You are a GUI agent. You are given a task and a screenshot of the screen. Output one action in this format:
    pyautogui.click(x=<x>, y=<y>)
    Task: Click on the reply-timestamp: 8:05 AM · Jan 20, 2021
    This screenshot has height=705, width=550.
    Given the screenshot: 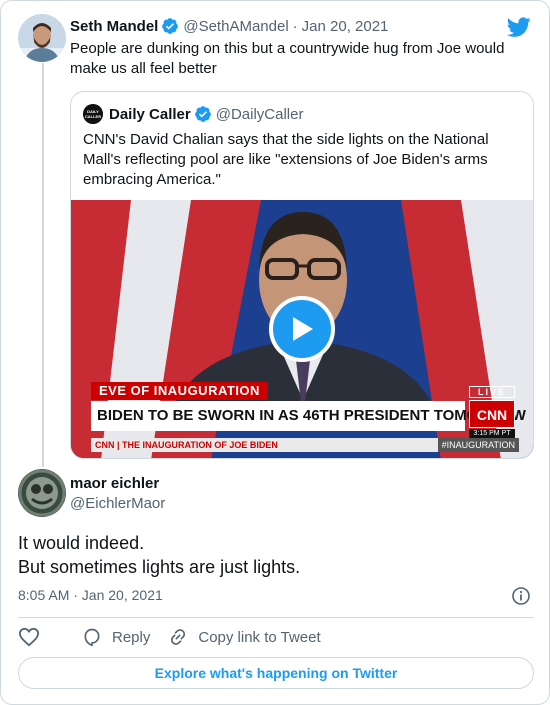 What is the action you would take?
    pyautogui.click(x=90, y=595)
    